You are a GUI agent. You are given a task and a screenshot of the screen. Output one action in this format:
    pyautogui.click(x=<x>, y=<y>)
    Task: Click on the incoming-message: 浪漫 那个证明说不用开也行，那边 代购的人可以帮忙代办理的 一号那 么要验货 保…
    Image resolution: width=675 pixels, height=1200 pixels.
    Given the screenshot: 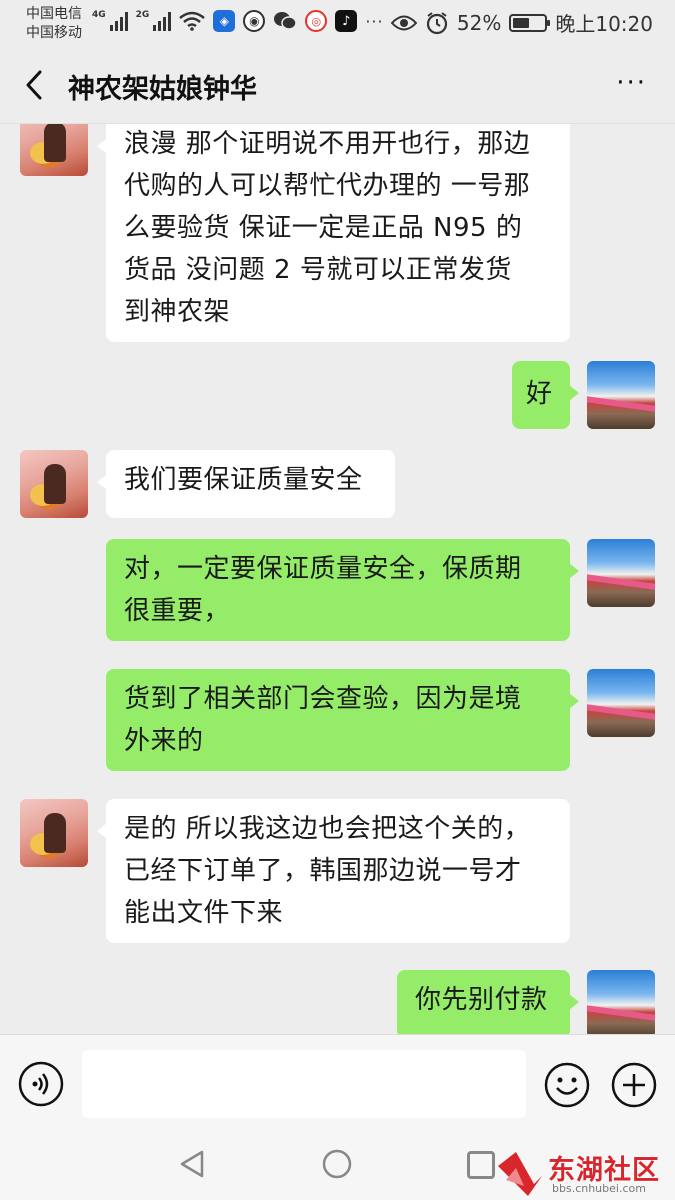 What is the action you would take?
    pyautogui.click(x=333, y=233)
    